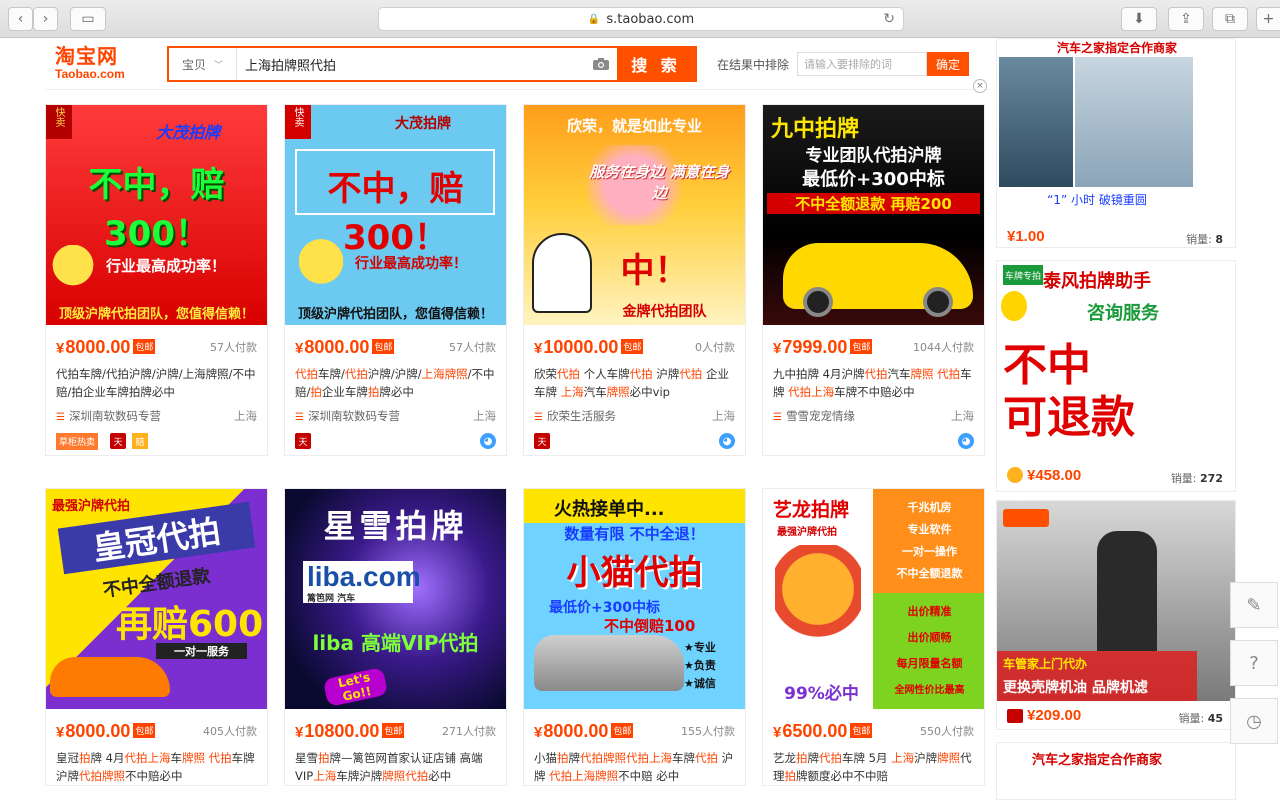  I want to click on product-image-offer: 再赔600, so click(190, 624).